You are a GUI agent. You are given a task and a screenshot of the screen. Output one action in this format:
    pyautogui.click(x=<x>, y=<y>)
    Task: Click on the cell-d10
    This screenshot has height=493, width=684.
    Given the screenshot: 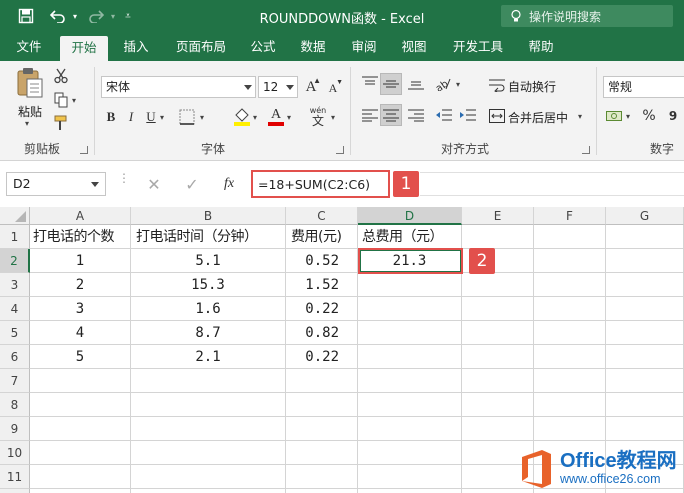 What is the action you would take?
    pyautogui.click(x=410, y=453)
    